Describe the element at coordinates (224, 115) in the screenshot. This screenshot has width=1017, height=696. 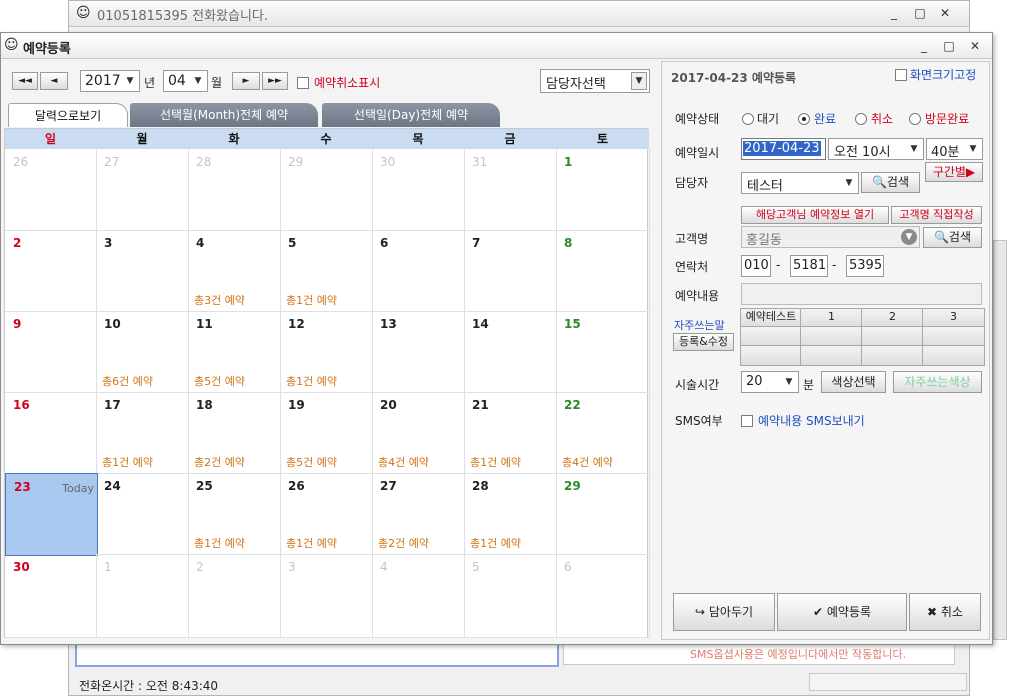
I see `tab-month-all: 선택월(Month)전체 예약` at that location.